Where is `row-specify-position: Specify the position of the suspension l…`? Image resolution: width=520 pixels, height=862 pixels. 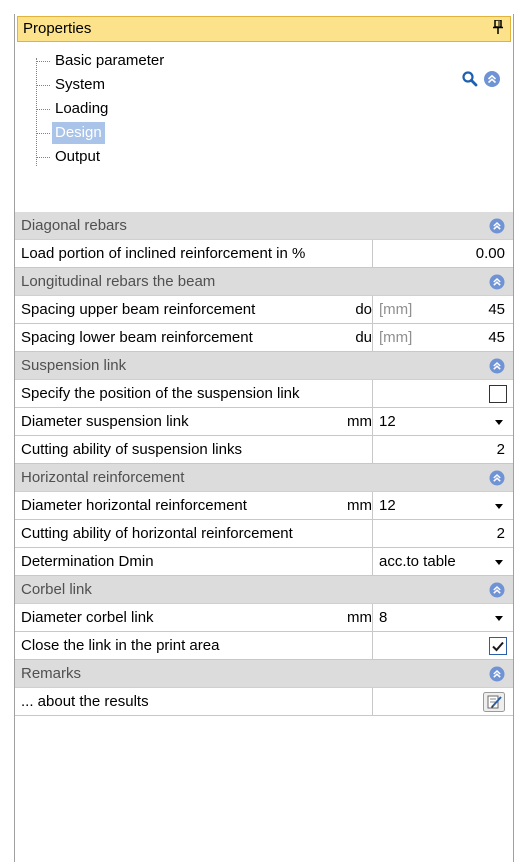
row-specify-position: Specify the position of the suspension l… is located at coordinates (264, 394).